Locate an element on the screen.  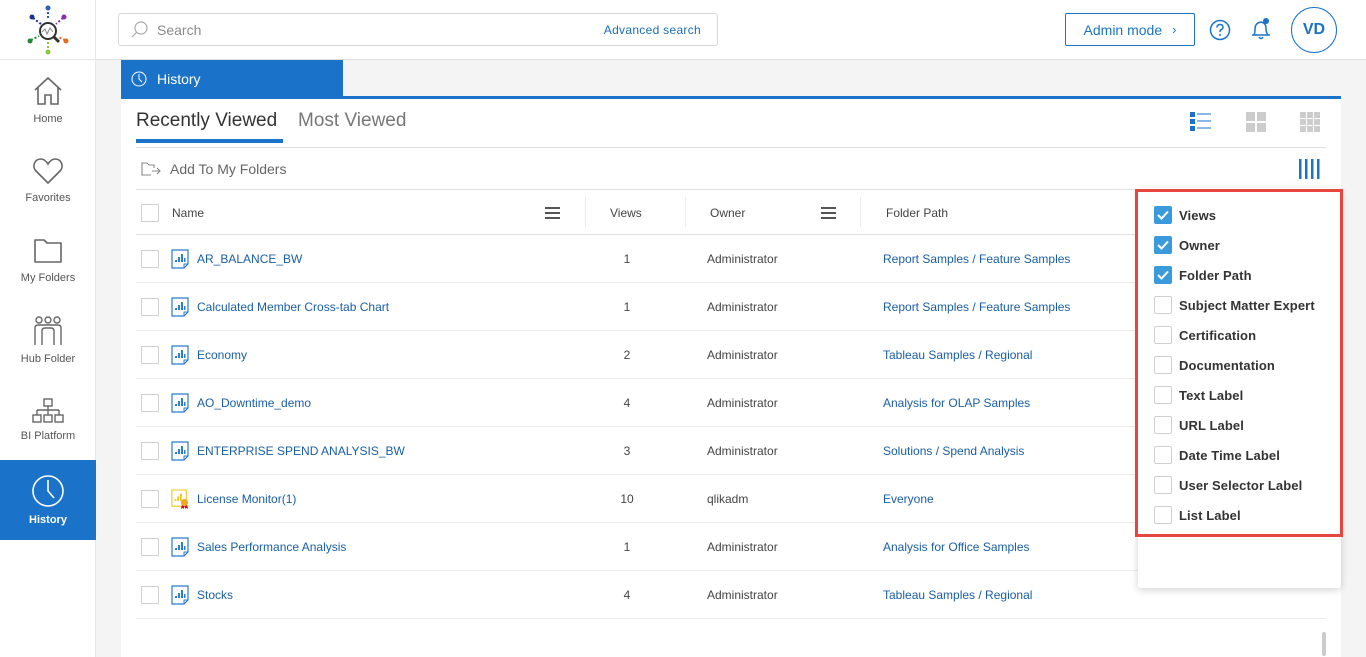
folder-path-link: Solutions / Spend Analysis is located at coordinates (953, 451).